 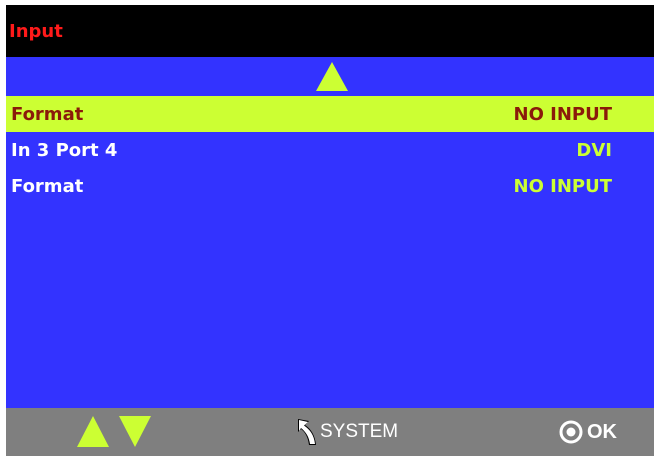 I want to click on return-arrow-icon, so click(x=307, y=432).